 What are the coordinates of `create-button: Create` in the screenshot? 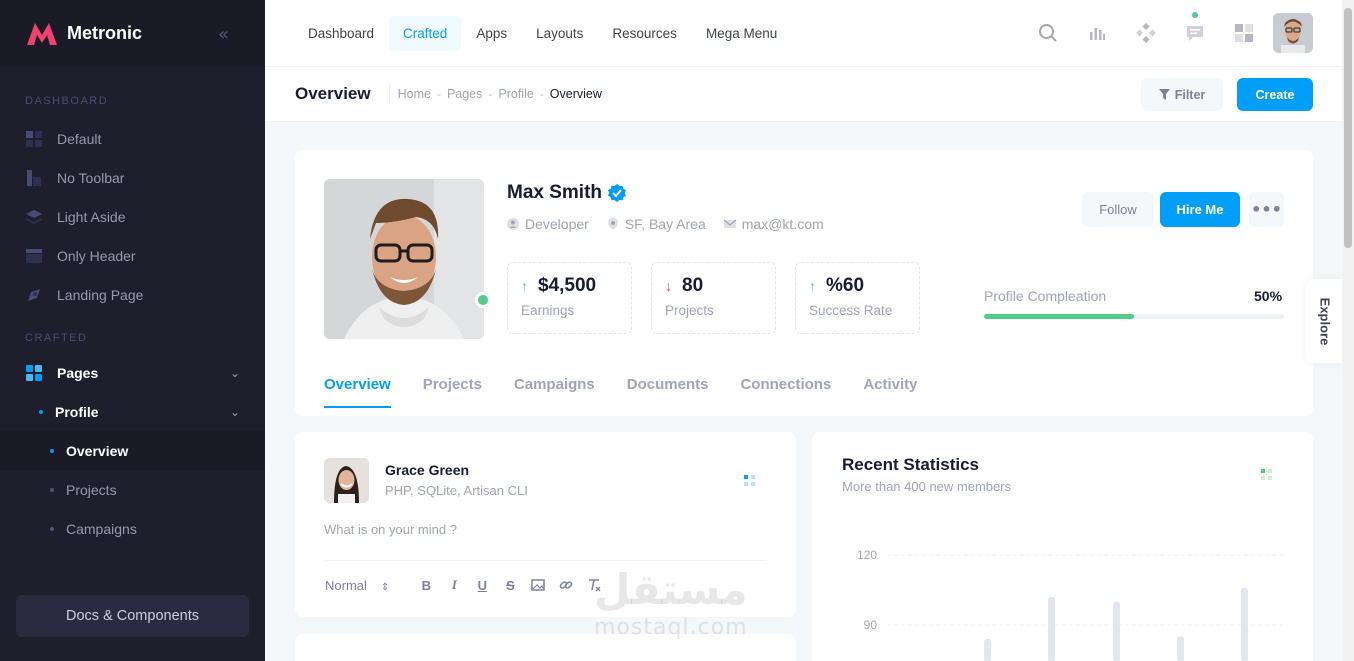 It's located at (1275, 94).